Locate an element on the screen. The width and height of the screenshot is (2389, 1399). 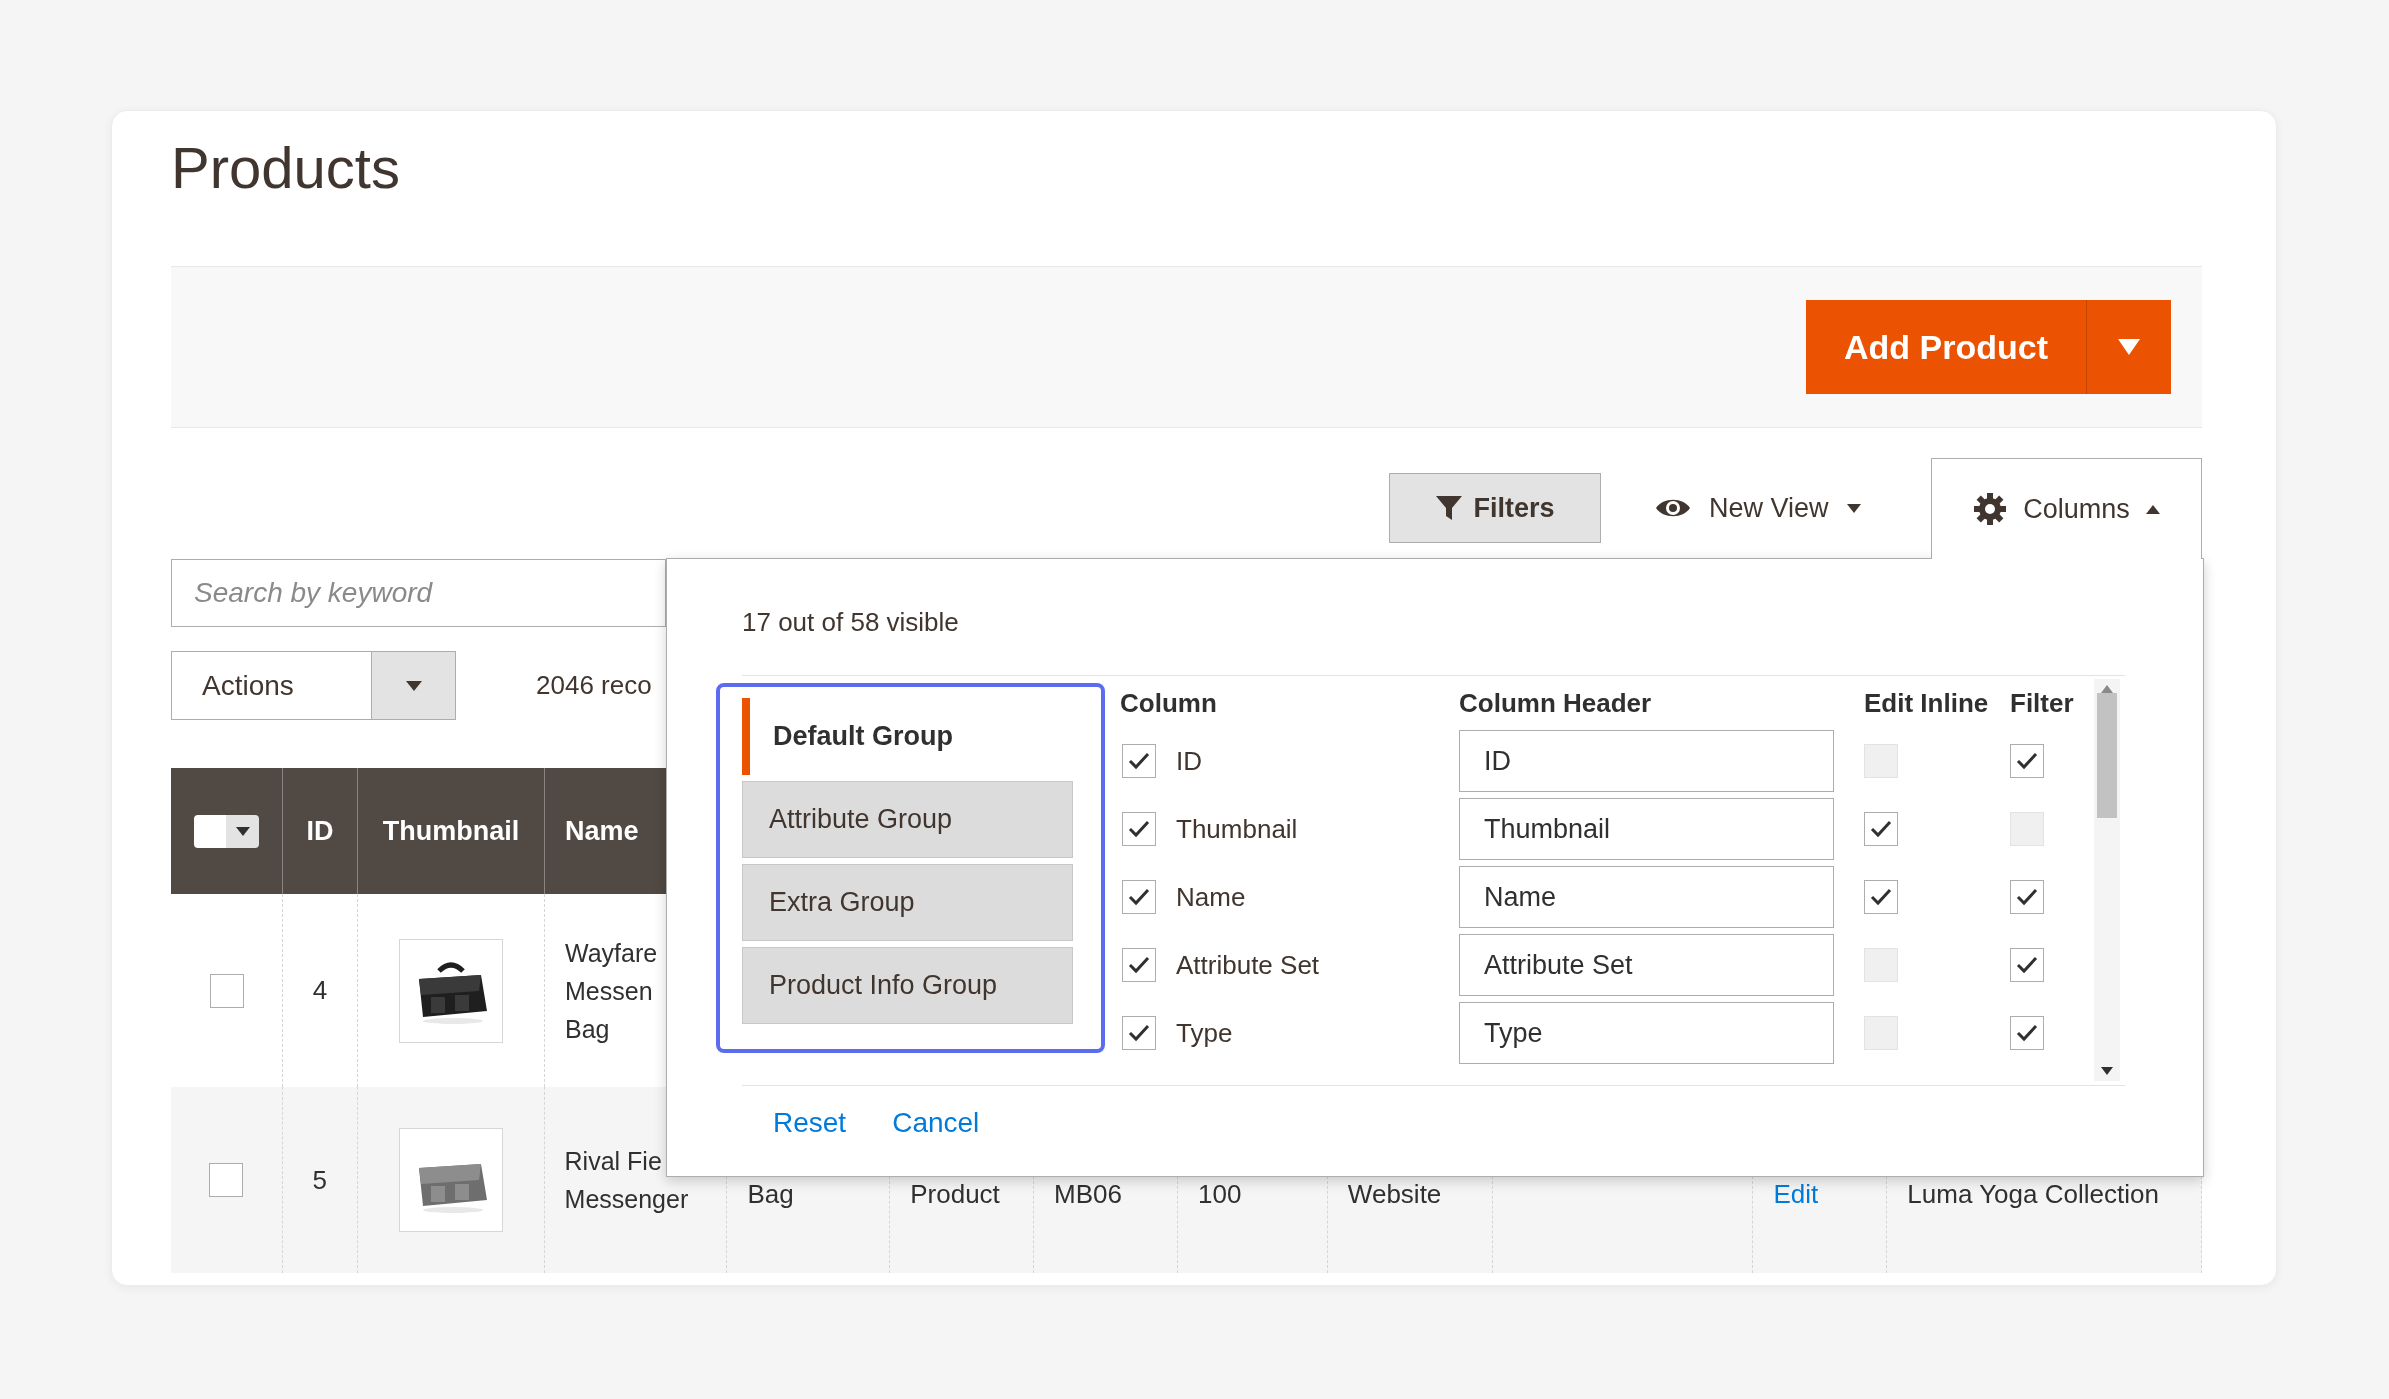
table-cell-text: Wayfare is located at coordinates (611, 953).